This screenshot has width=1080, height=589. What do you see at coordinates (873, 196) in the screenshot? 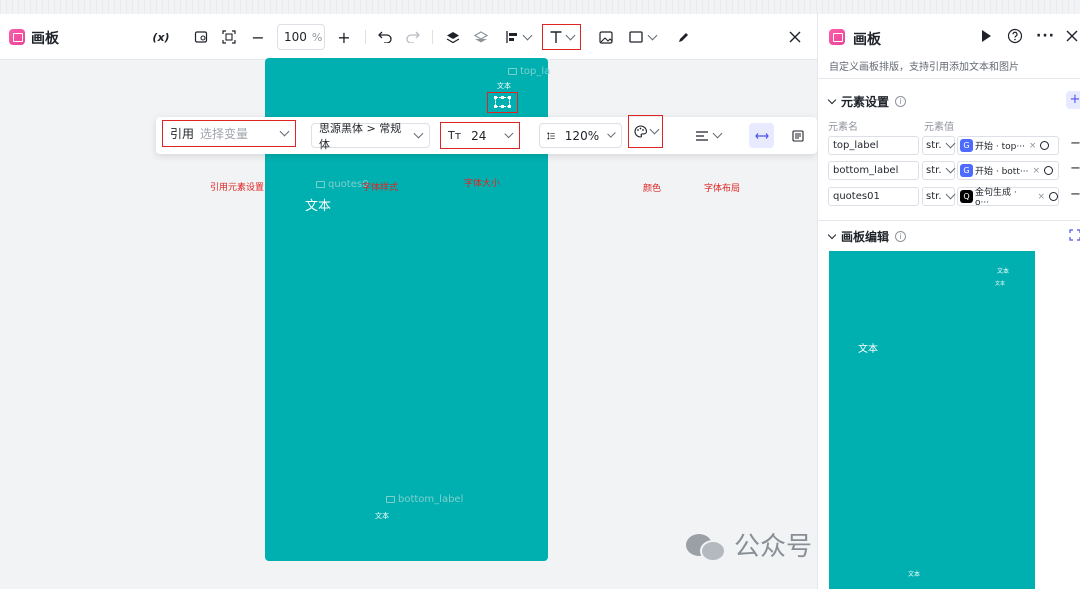
I see `element-name-input: quotes01` at bounding box center [873, 196].